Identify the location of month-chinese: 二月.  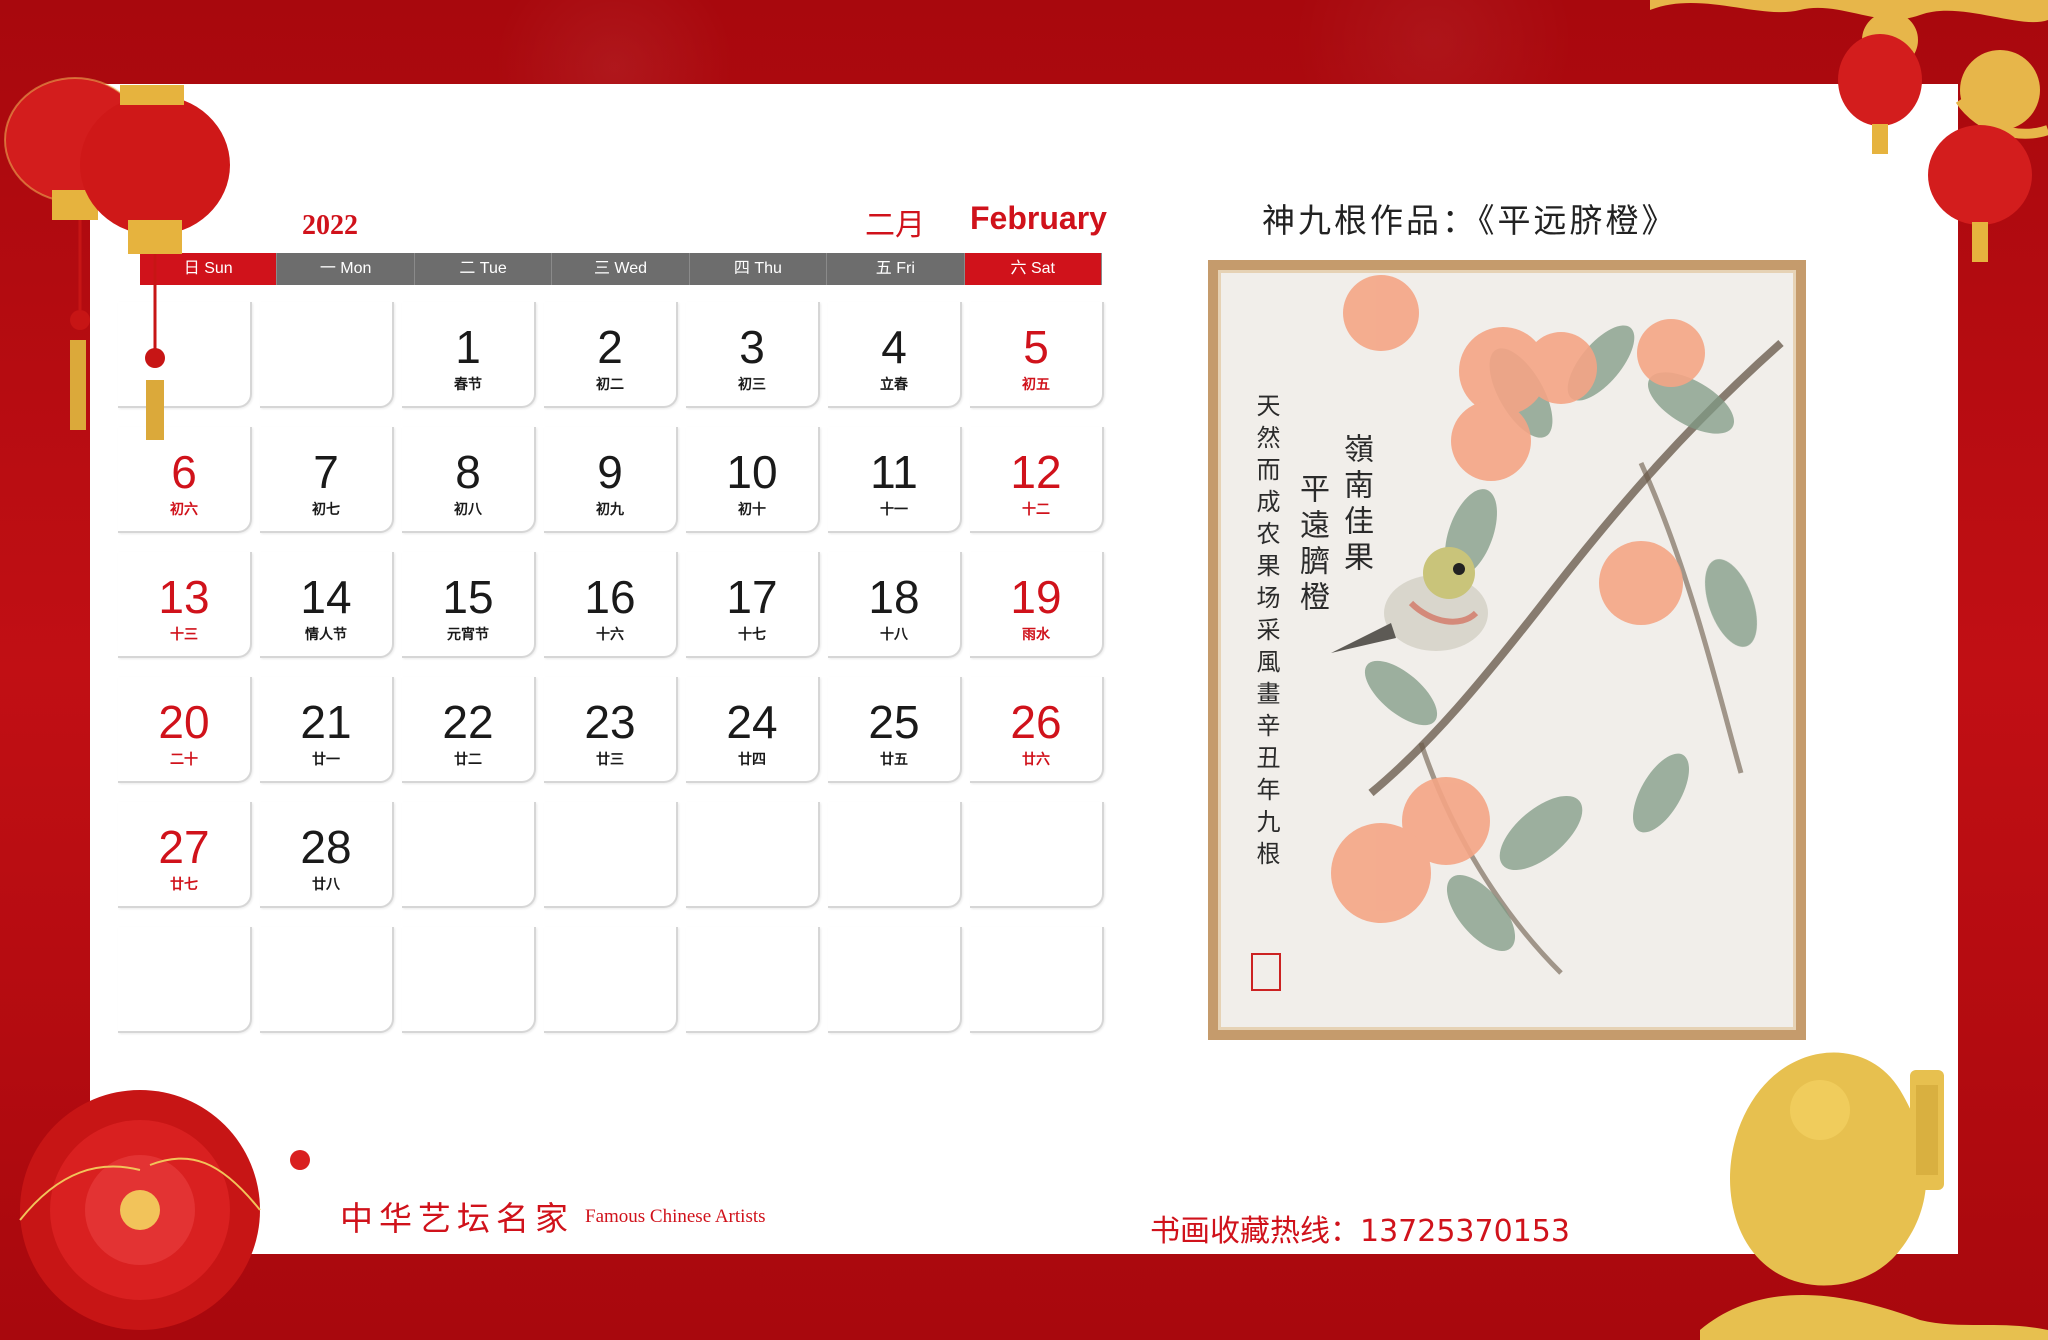
(895, 225).